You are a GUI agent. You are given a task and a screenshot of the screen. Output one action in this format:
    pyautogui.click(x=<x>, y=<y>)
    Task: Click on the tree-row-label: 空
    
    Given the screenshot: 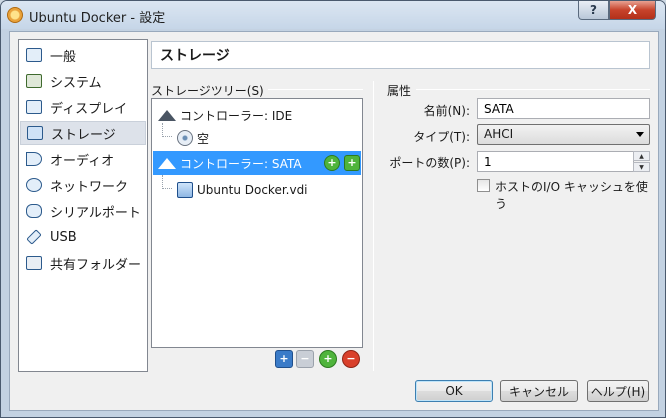 What is the action you would take?
    pyautogui.click(x=203, y=138)
    